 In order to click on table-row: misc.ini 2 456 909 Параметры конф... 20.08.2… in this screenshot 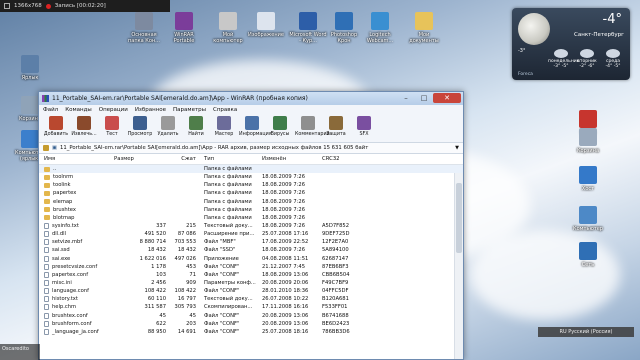, I will do `click(251, 283)`.